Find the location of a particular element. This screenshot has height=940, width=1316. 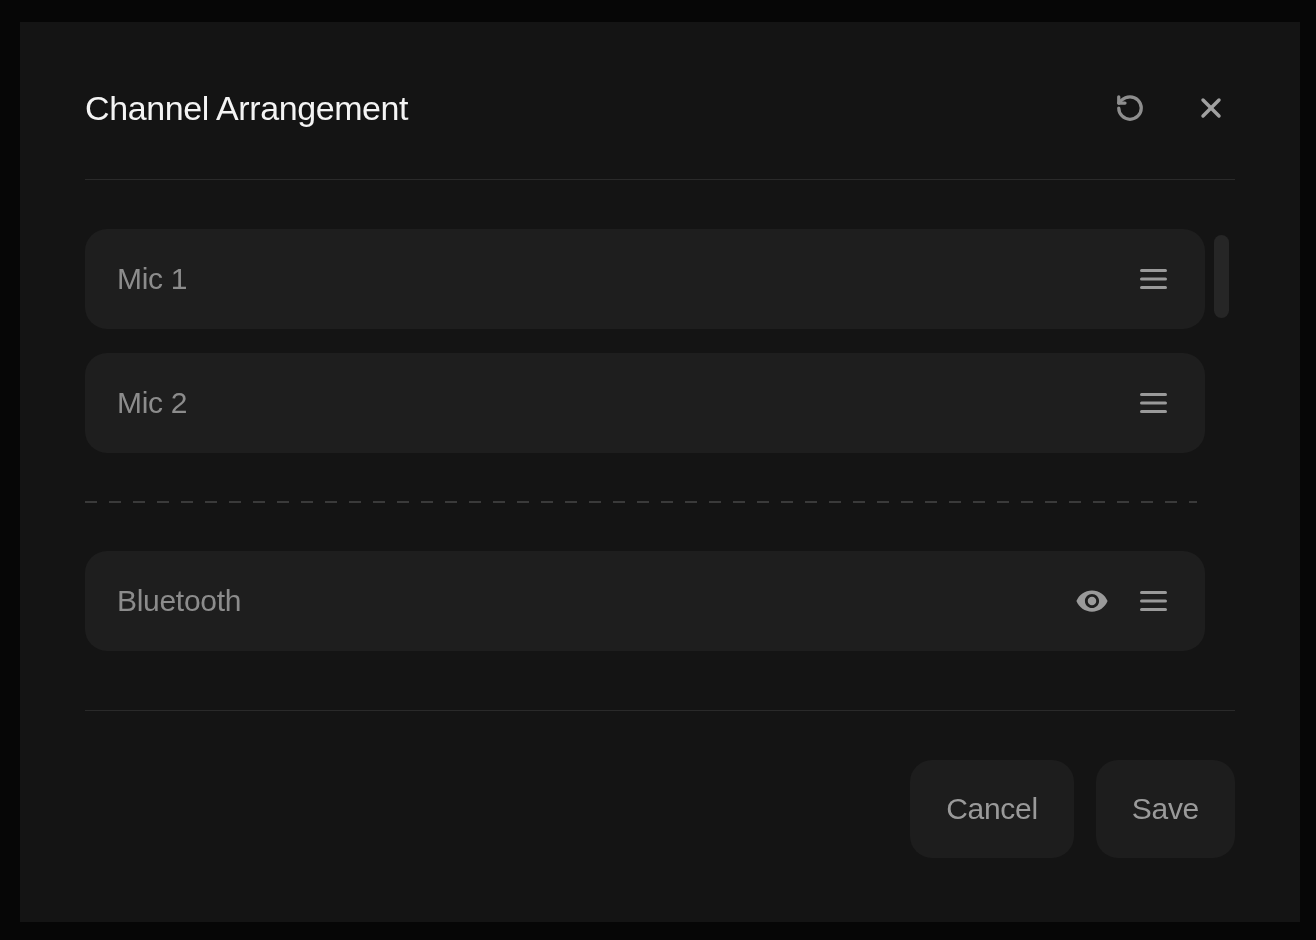

save-button: Save is located at coordinates (1165, 809).